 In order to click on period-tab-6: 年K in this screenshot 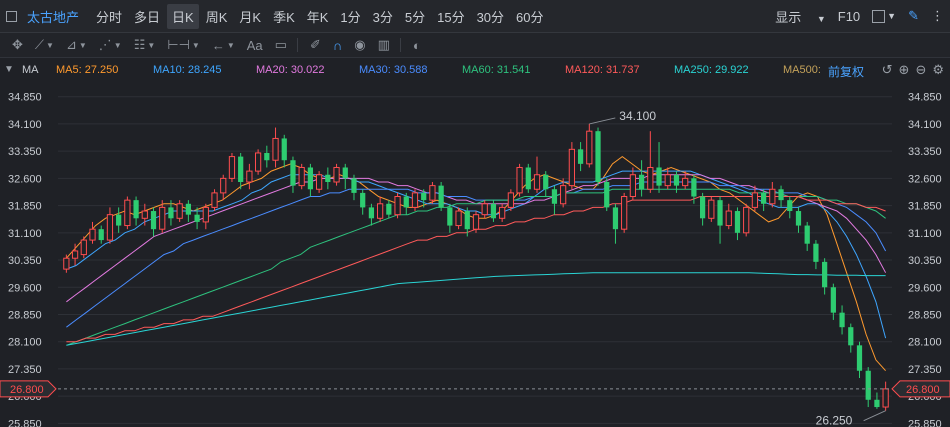, I will do `click(318, 16)`.